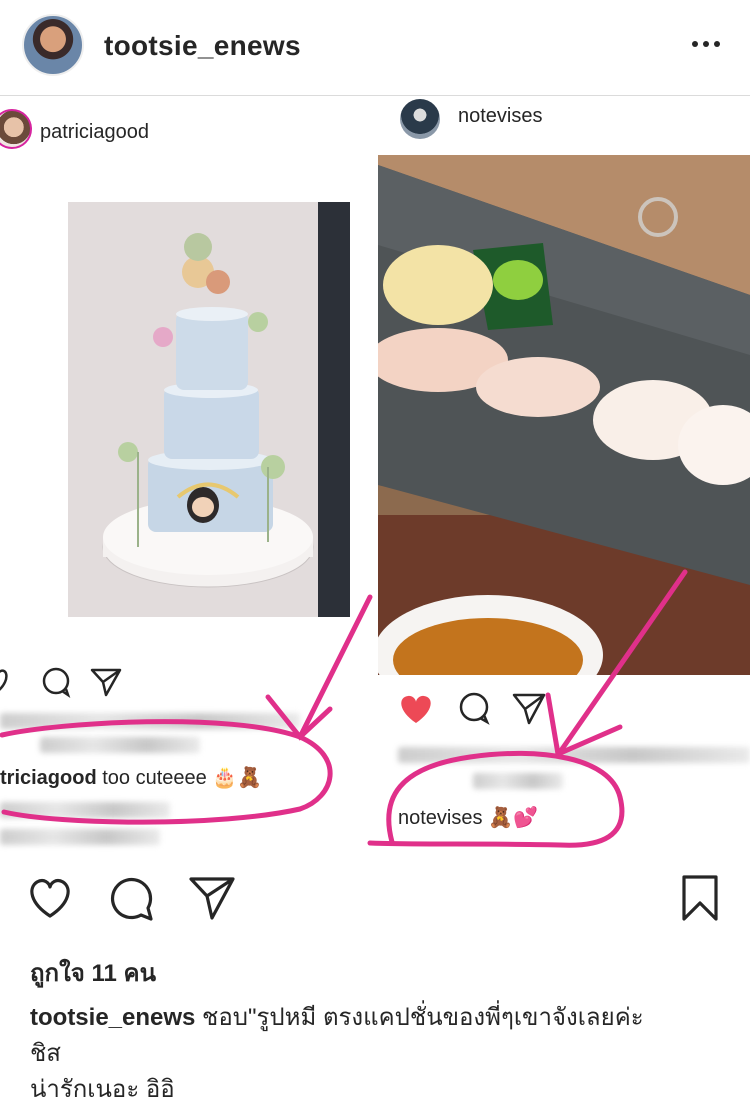 The width and height of the screenshot is (750, 1111). Describe the element at coordinates (500, 116) in the screenshot. I see `right-post-username: notevises` at that location.